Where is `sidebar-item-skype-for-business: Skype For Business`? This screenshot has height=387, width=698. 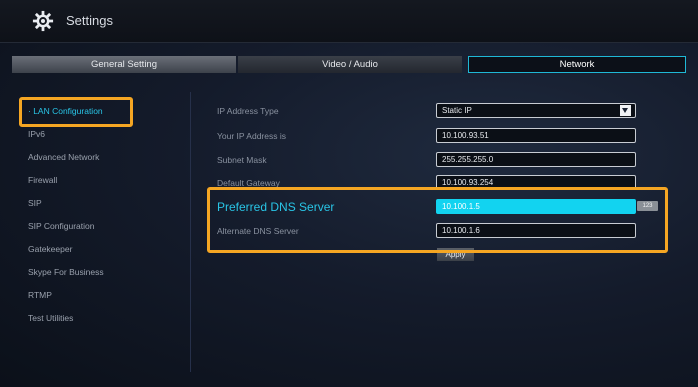
sidebar-item-skype-for-business: Skype For Business is located at coordinates (66, 272).